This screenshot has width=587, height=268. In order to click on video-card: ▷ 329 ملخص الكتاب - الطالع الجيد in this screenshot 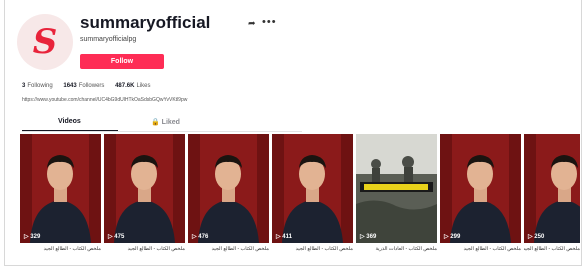, I will do `click(60, 193)`.